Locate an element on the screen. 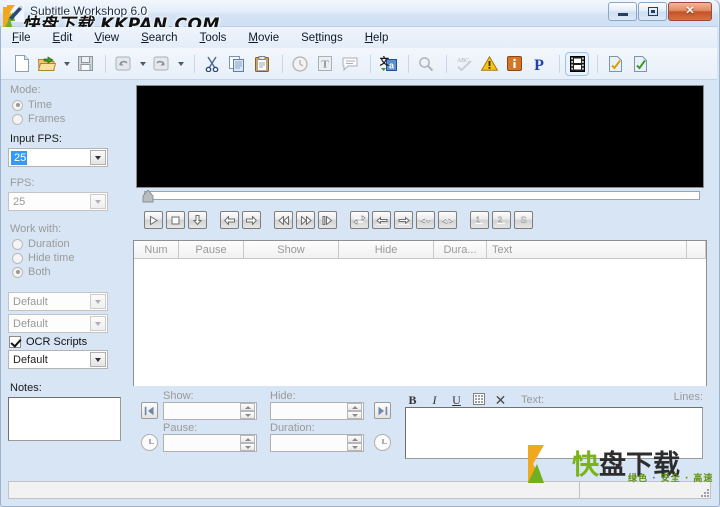  search-icon is located at coordinates (426, 64).